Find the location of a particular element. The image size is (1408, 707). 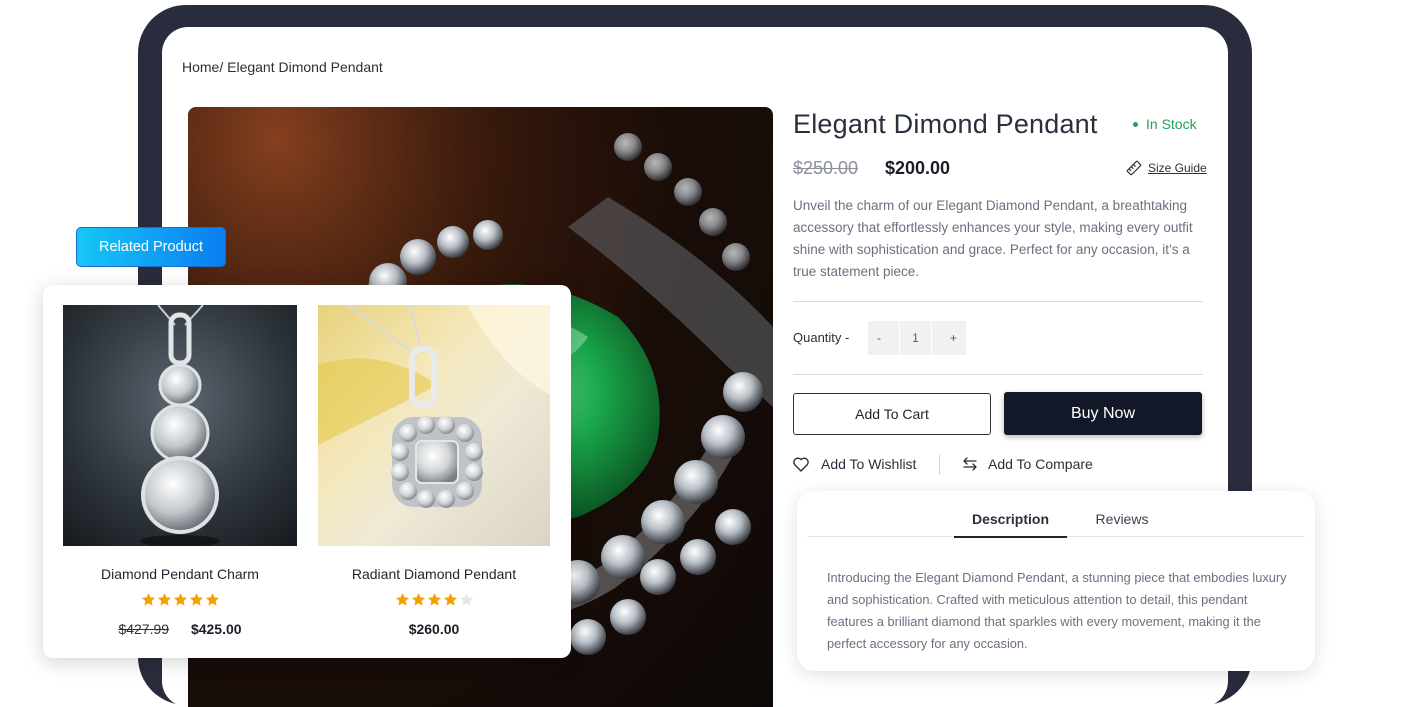

price-current: $260.00 is located at coordinates (434, 629).